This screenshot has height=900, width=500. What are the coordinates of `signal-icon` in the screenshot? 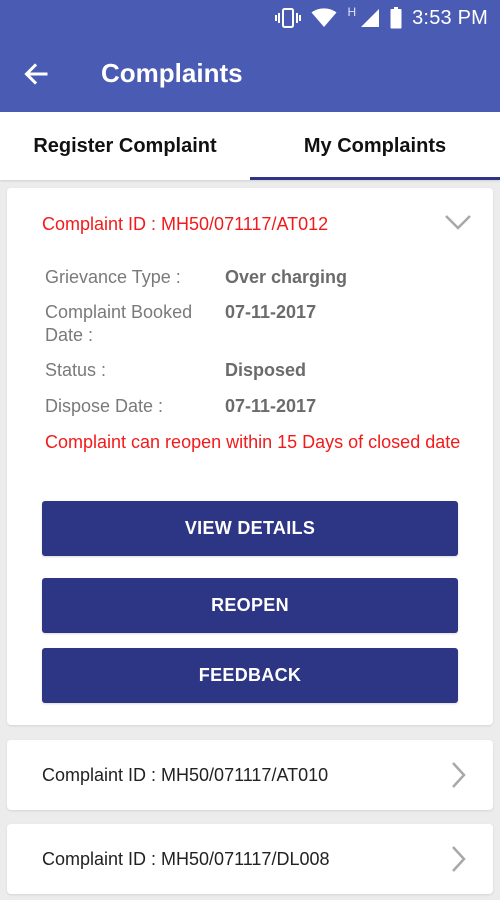 It's located at (370, 18).